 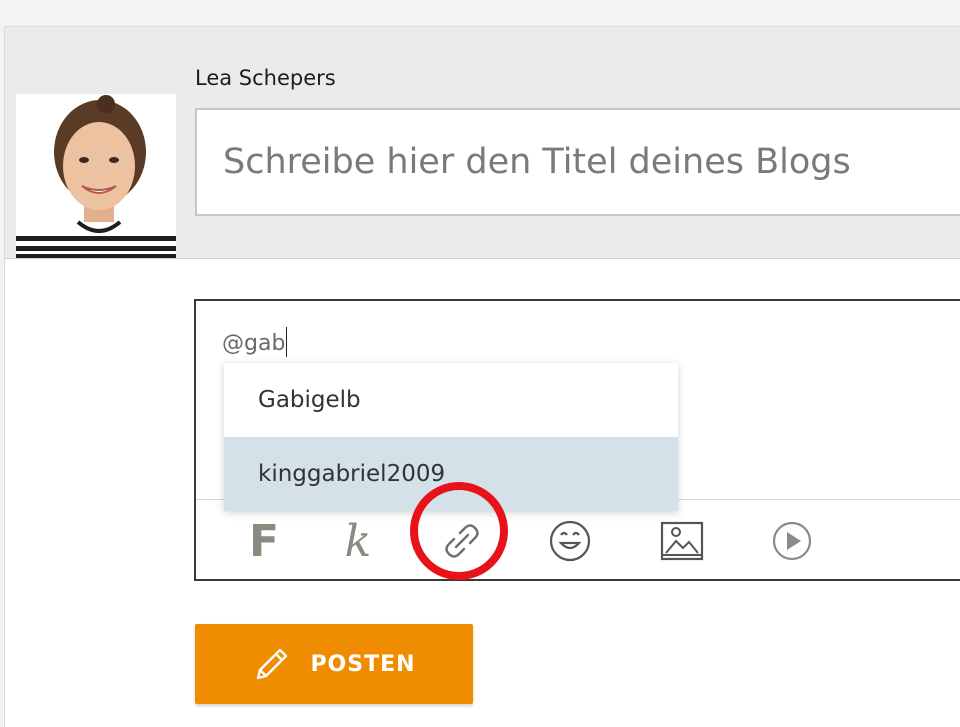 What do you see at coordinates (451, 474) in the screenshot?
I see `mention-suggestion-item-selected: kinggabriel2009` at bounding box center [451, 474].